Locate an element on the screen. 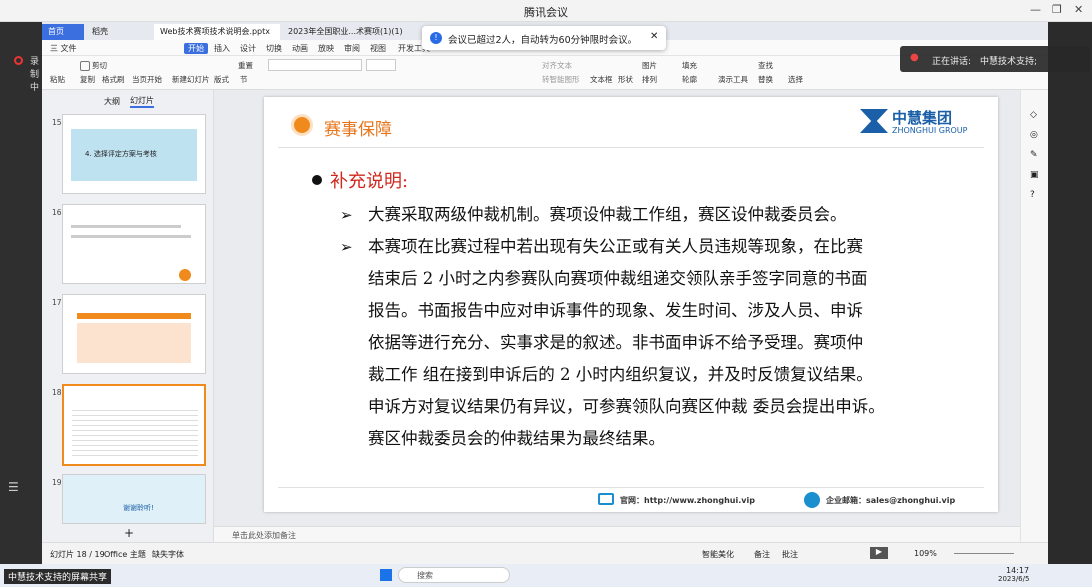  speaker-label: 正在讲话: is located at coordinates (952, 62).